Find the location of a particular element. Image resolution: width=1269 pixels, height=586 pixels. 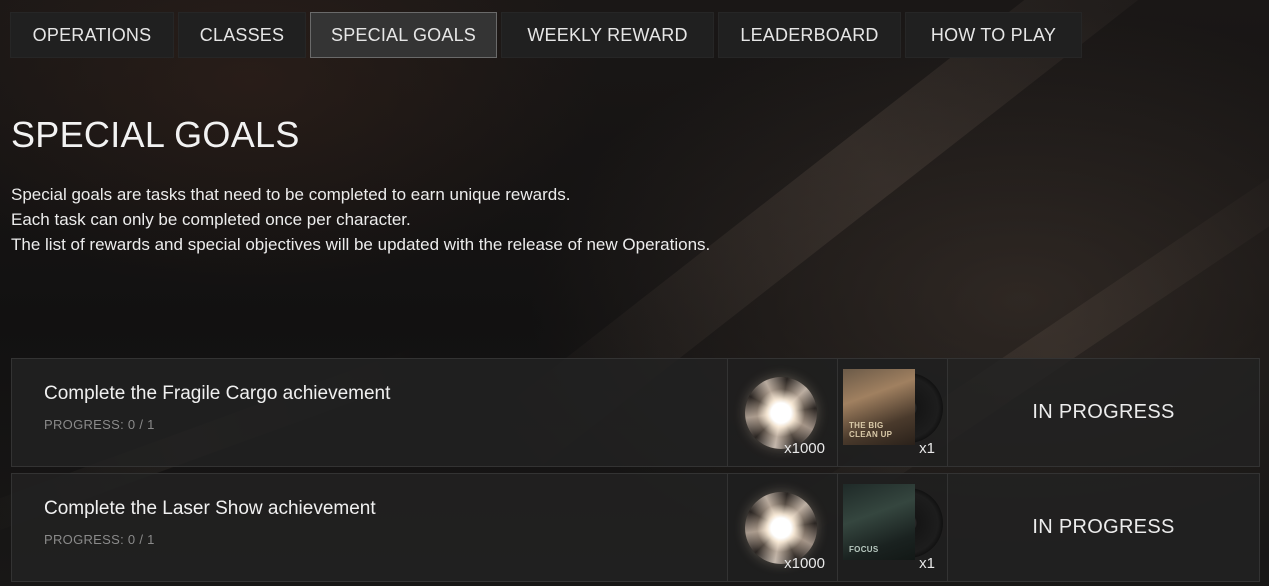

reward-slot: THE BIG CLEAN UP x1 is located at coordinates (892, 412).